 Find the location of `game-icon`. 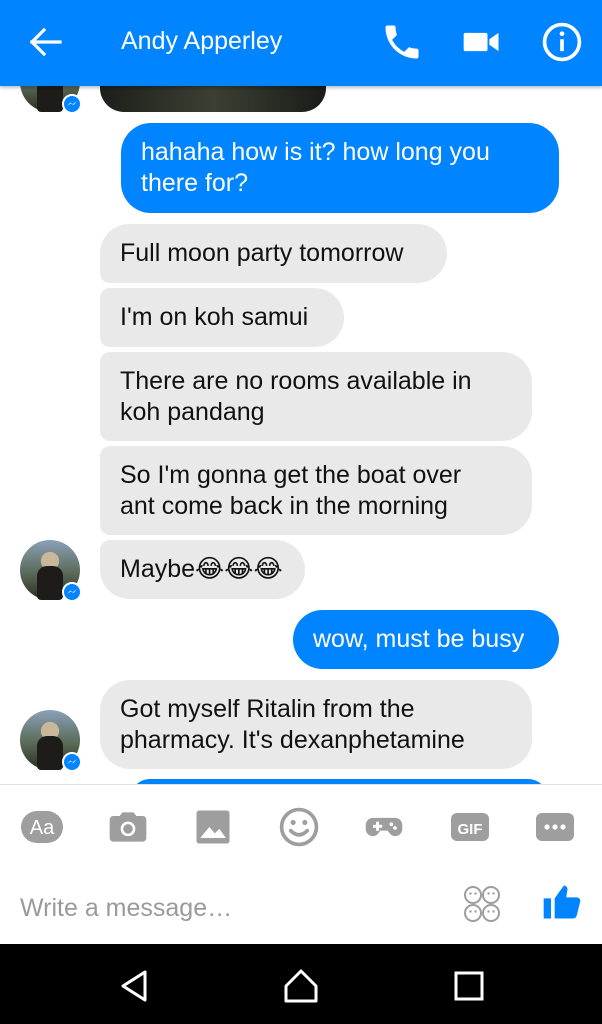

game-icon is located at coordinates (384, 827).